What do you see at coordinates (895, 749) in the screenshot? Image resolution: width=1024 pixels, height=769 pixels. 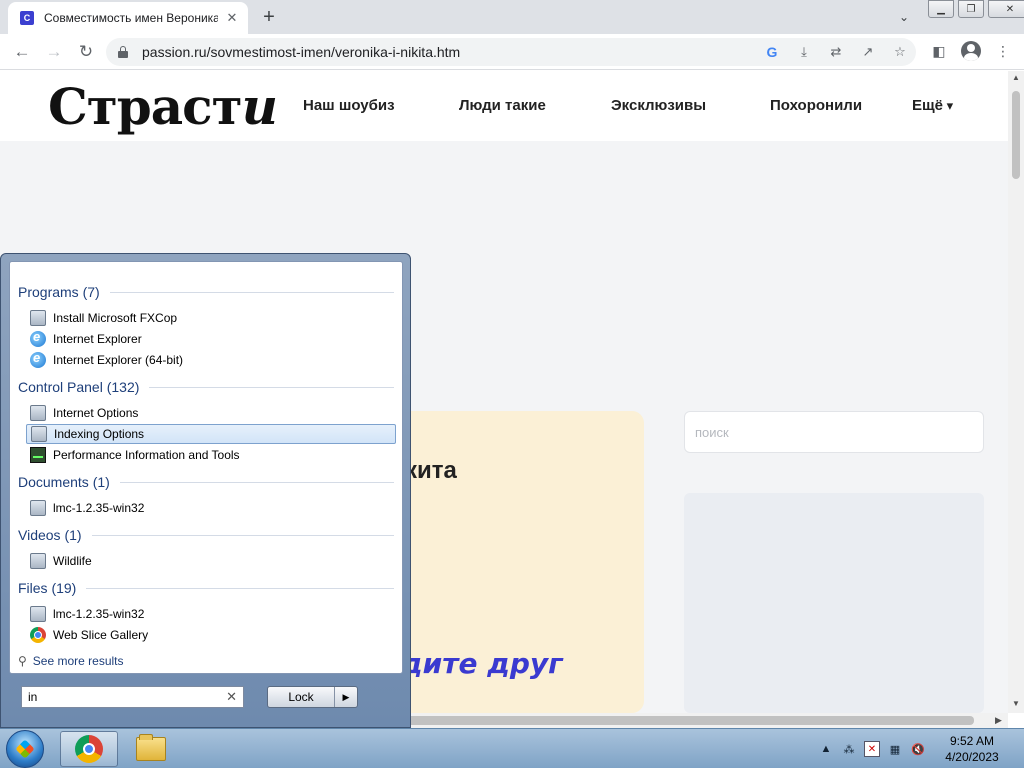 I see `network-disconnected-icon: ▦` at bounding box center [895, 749].